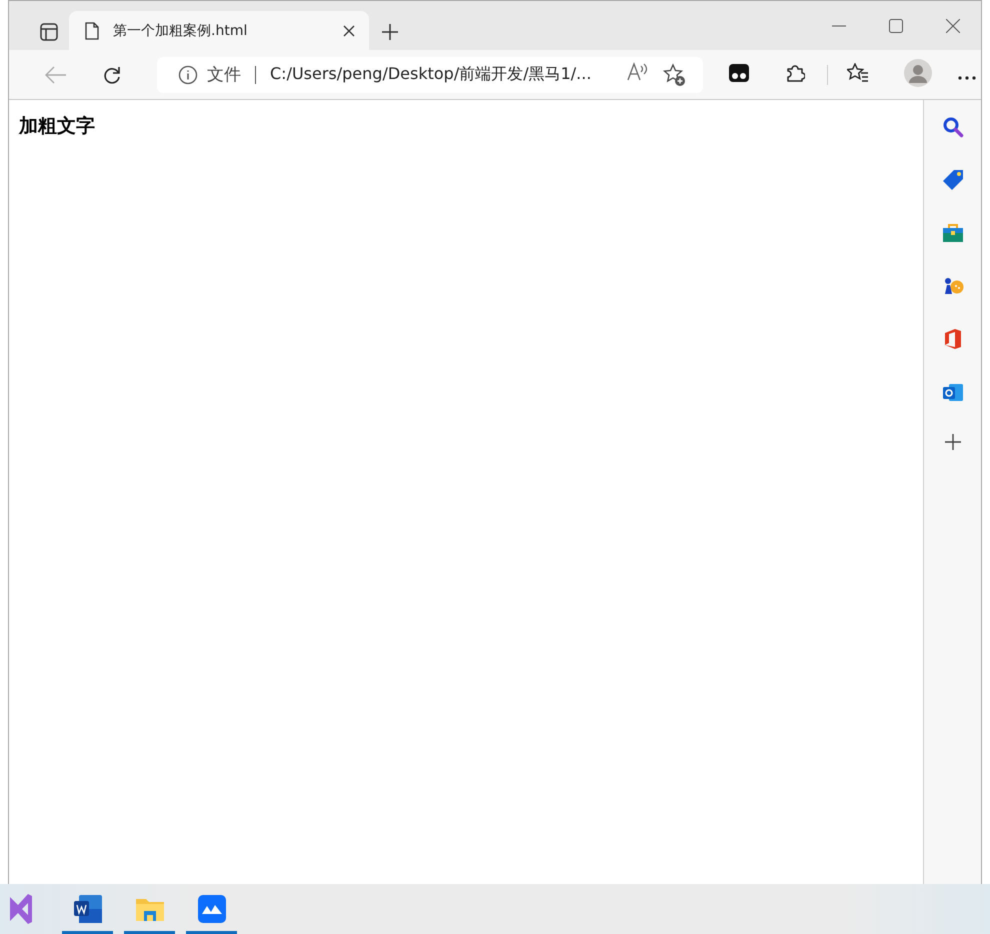 The image size is (990, 934). What do you see at coordinates (953, 180) in the screenshot?
I see `tag-icon` at bounding box center [953, 180].